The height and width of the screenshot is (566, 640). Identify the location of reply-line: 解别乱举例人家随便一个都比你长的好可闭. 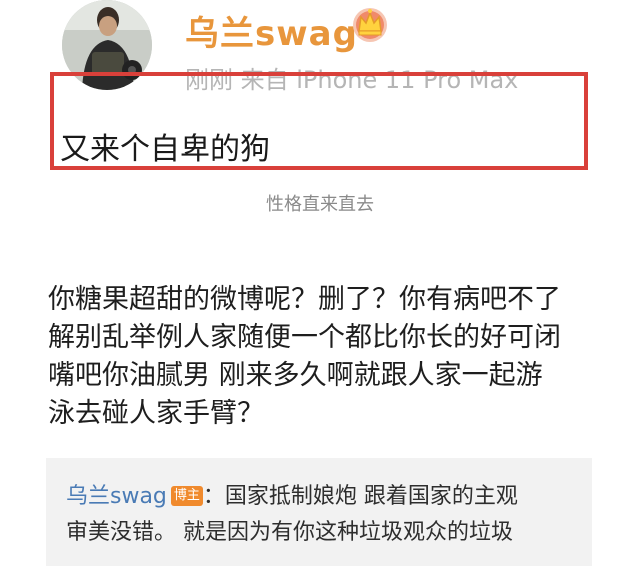
(304, 337).